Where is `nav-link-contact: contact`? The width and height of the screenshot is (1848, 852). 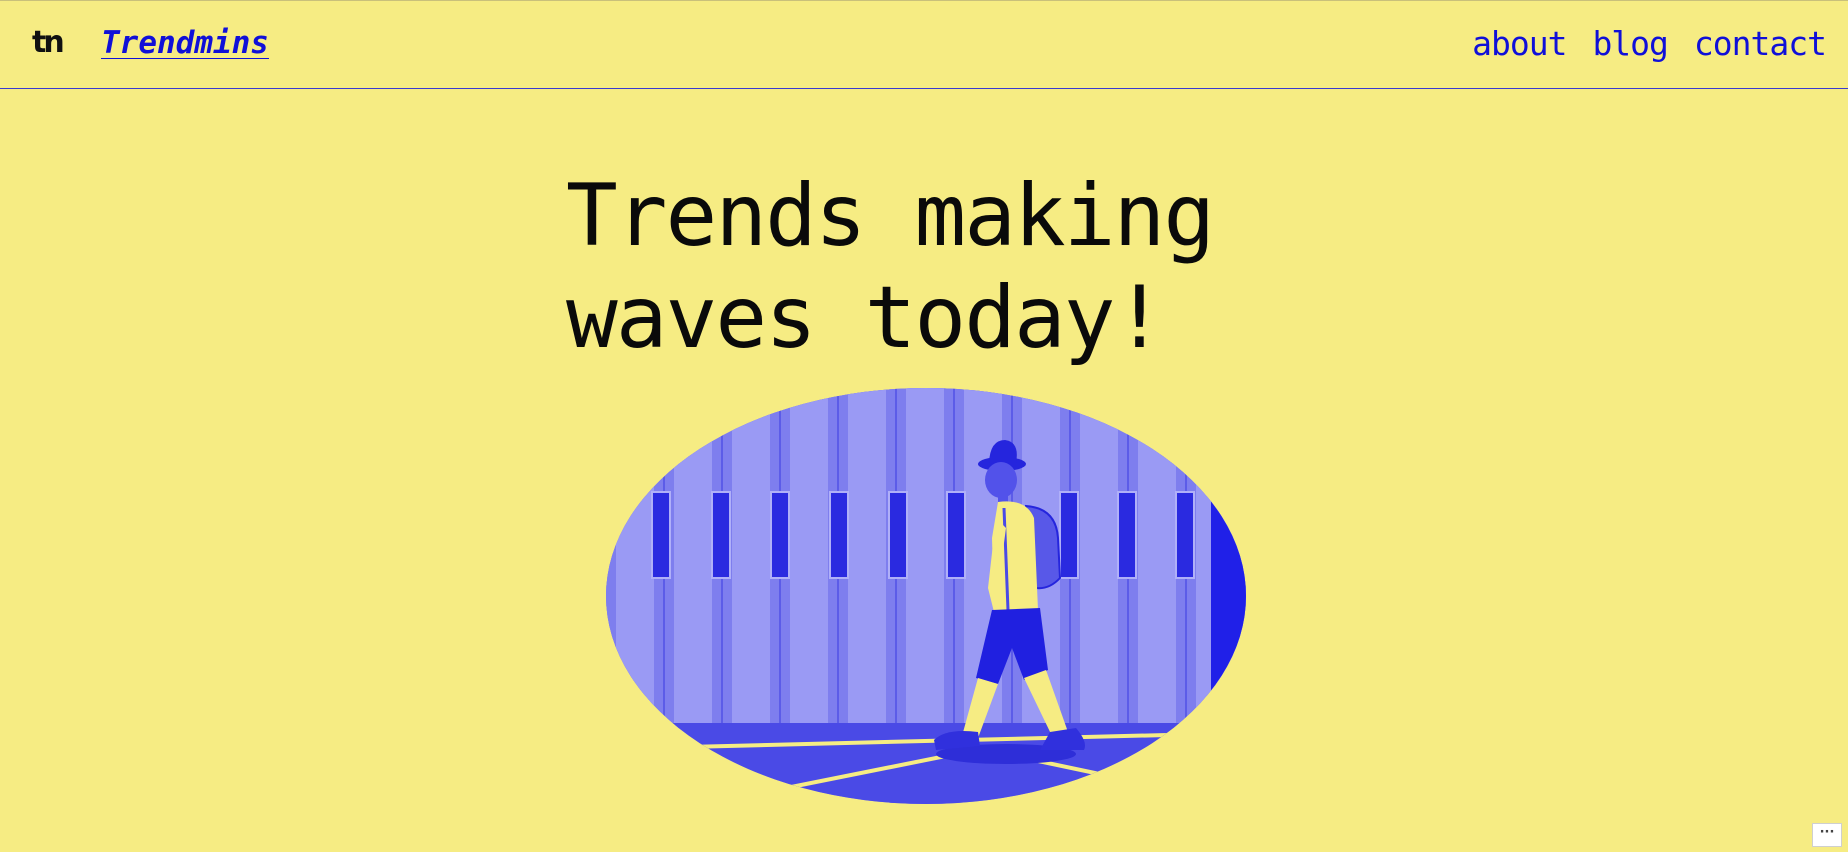 nav-link-contact: contact is located at coordinates (1760, 44).